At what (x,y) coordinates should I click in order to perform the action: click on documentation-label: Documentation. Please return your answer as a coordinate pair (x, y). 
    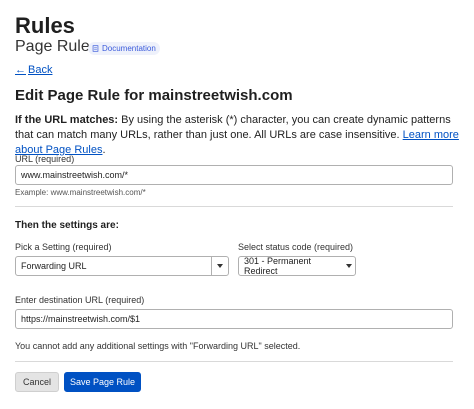
    Looking at the image, I should click on (129, 48).